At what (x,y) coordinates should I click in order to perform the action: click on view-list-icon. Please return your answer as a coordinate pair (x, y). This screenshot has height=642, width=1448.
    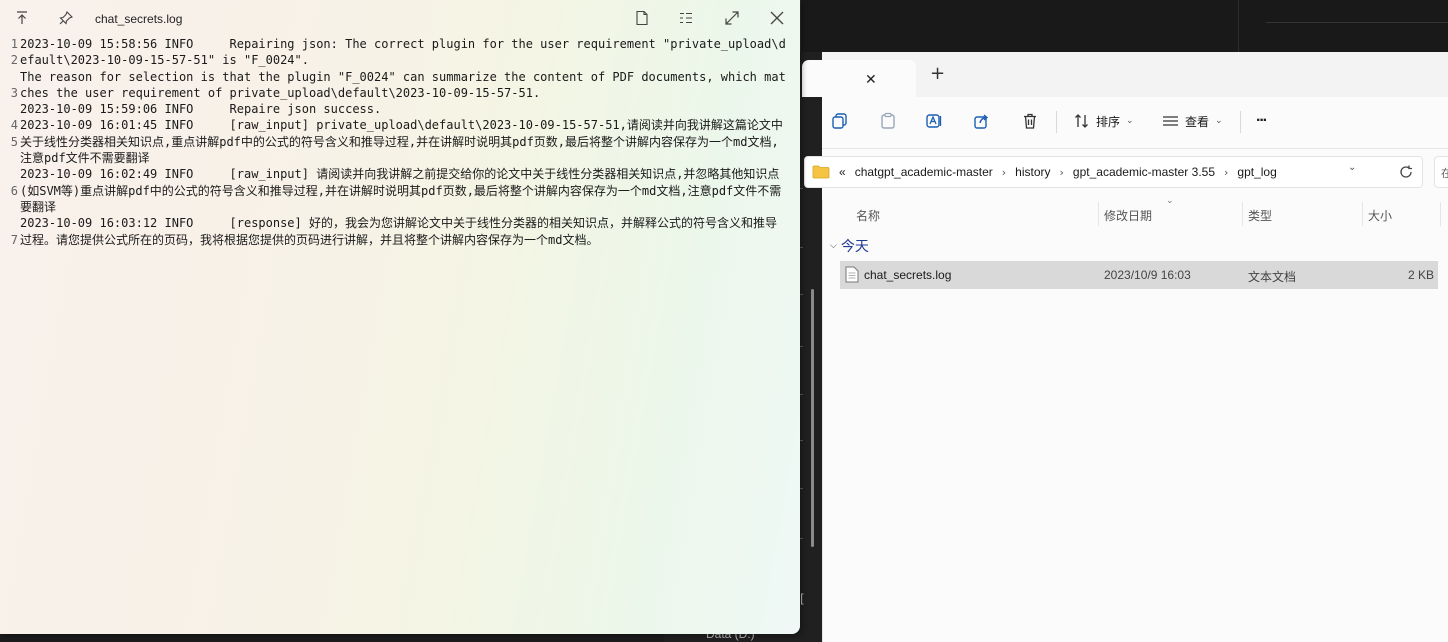
    Looking at the image, I should click on (1170, 121).